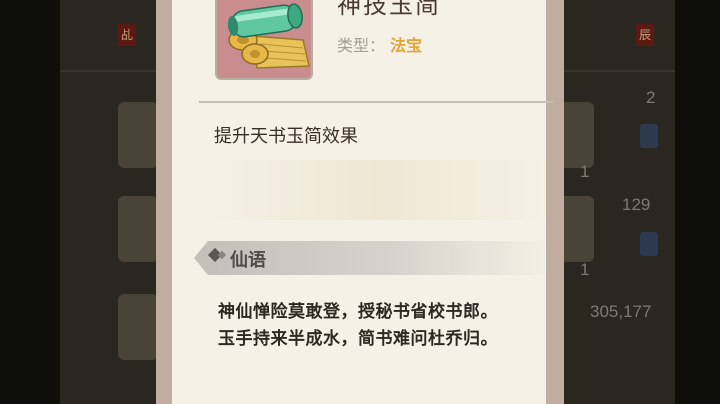 Image resolution: width=720 pixels, height=404 pixels. Describe the element at coordinates (127, 35) in the screenshot. I see `background-stamp: 乩` at that location.